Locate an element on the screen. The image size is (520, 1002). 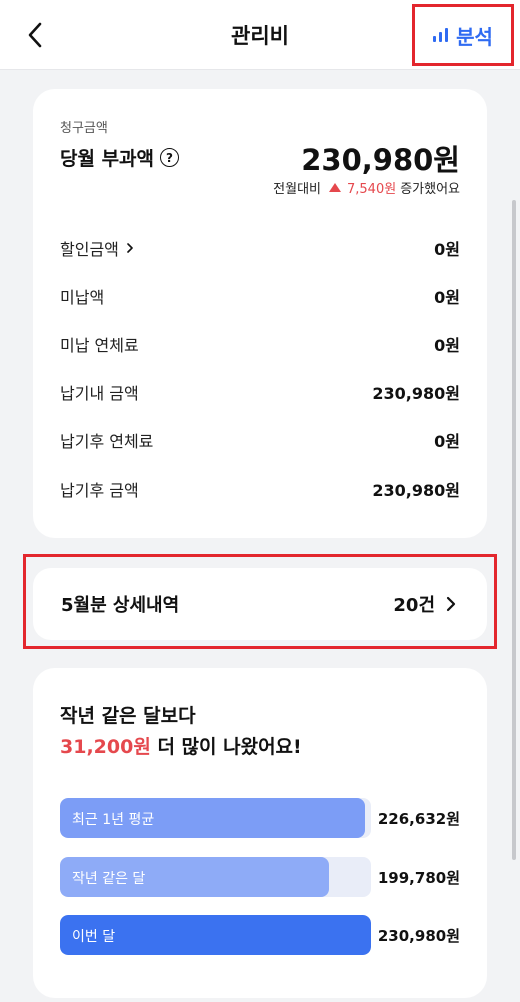
monthly-detail-link: 5월분 상세내역 20건 is located at coordinates (260, 604).